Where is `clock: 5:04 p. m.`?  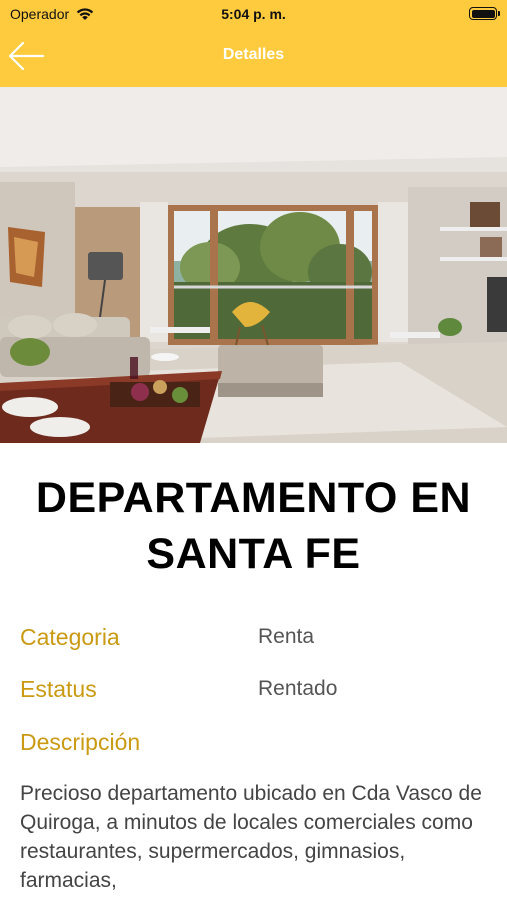 clock: 5:04 p. m. is located at coordinates (253, 14).